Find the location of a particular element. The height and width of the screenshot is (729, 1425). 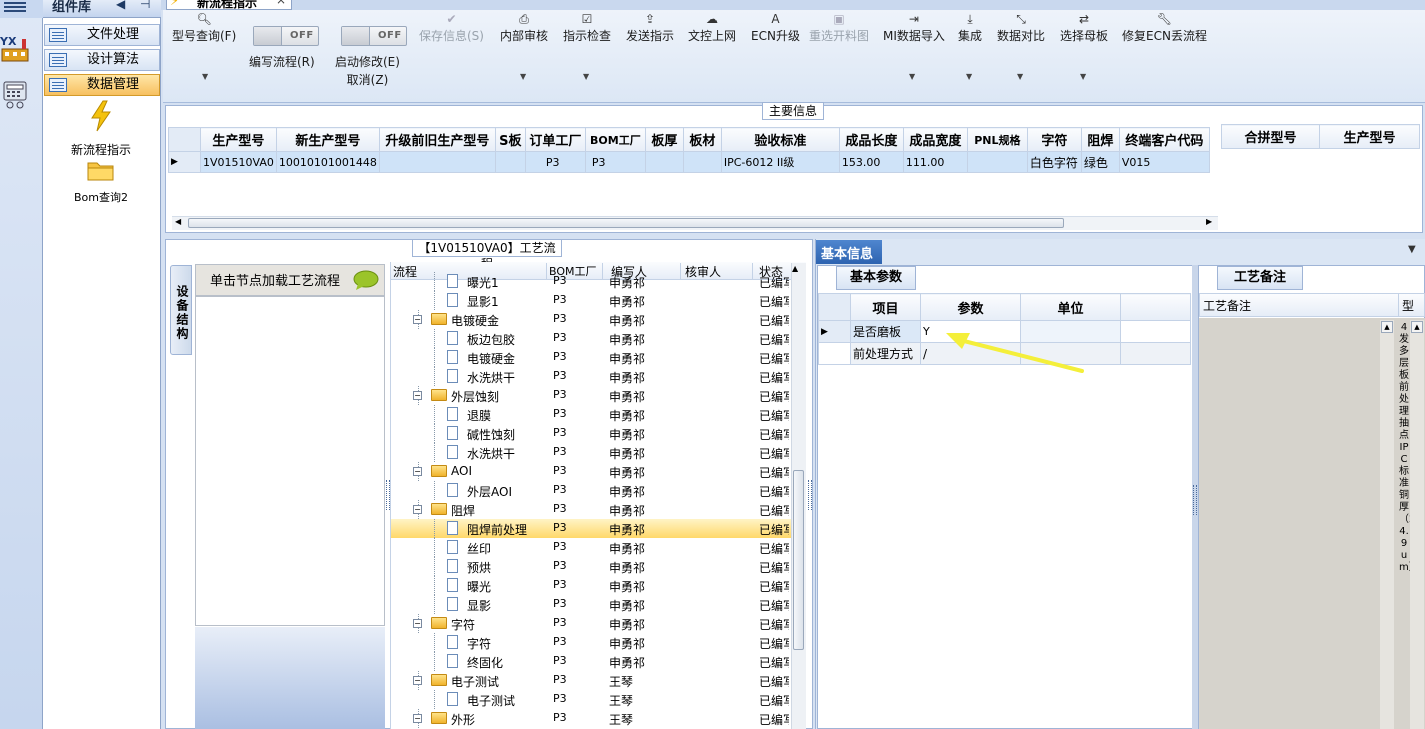

nav-item-design-algorithm: 设计算法 is located at coordinates (102, 60).